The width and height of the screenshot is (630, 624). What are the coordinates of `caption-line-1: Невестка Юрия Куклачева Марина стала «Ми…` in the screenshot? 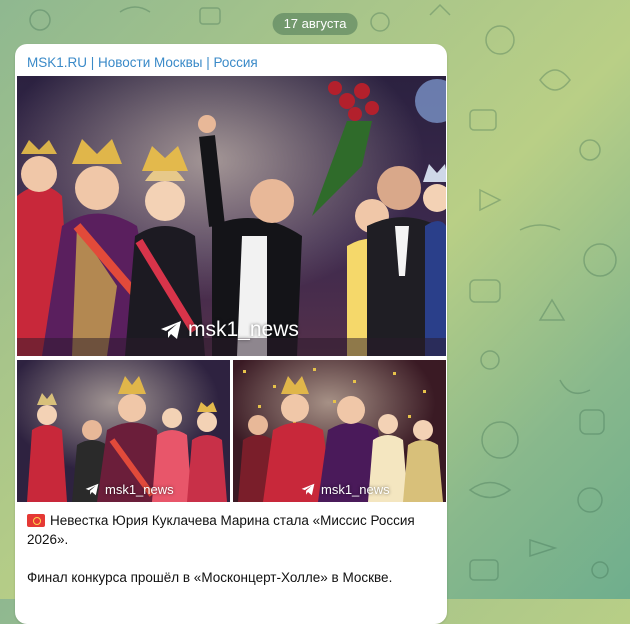 It's located at (221, 530).